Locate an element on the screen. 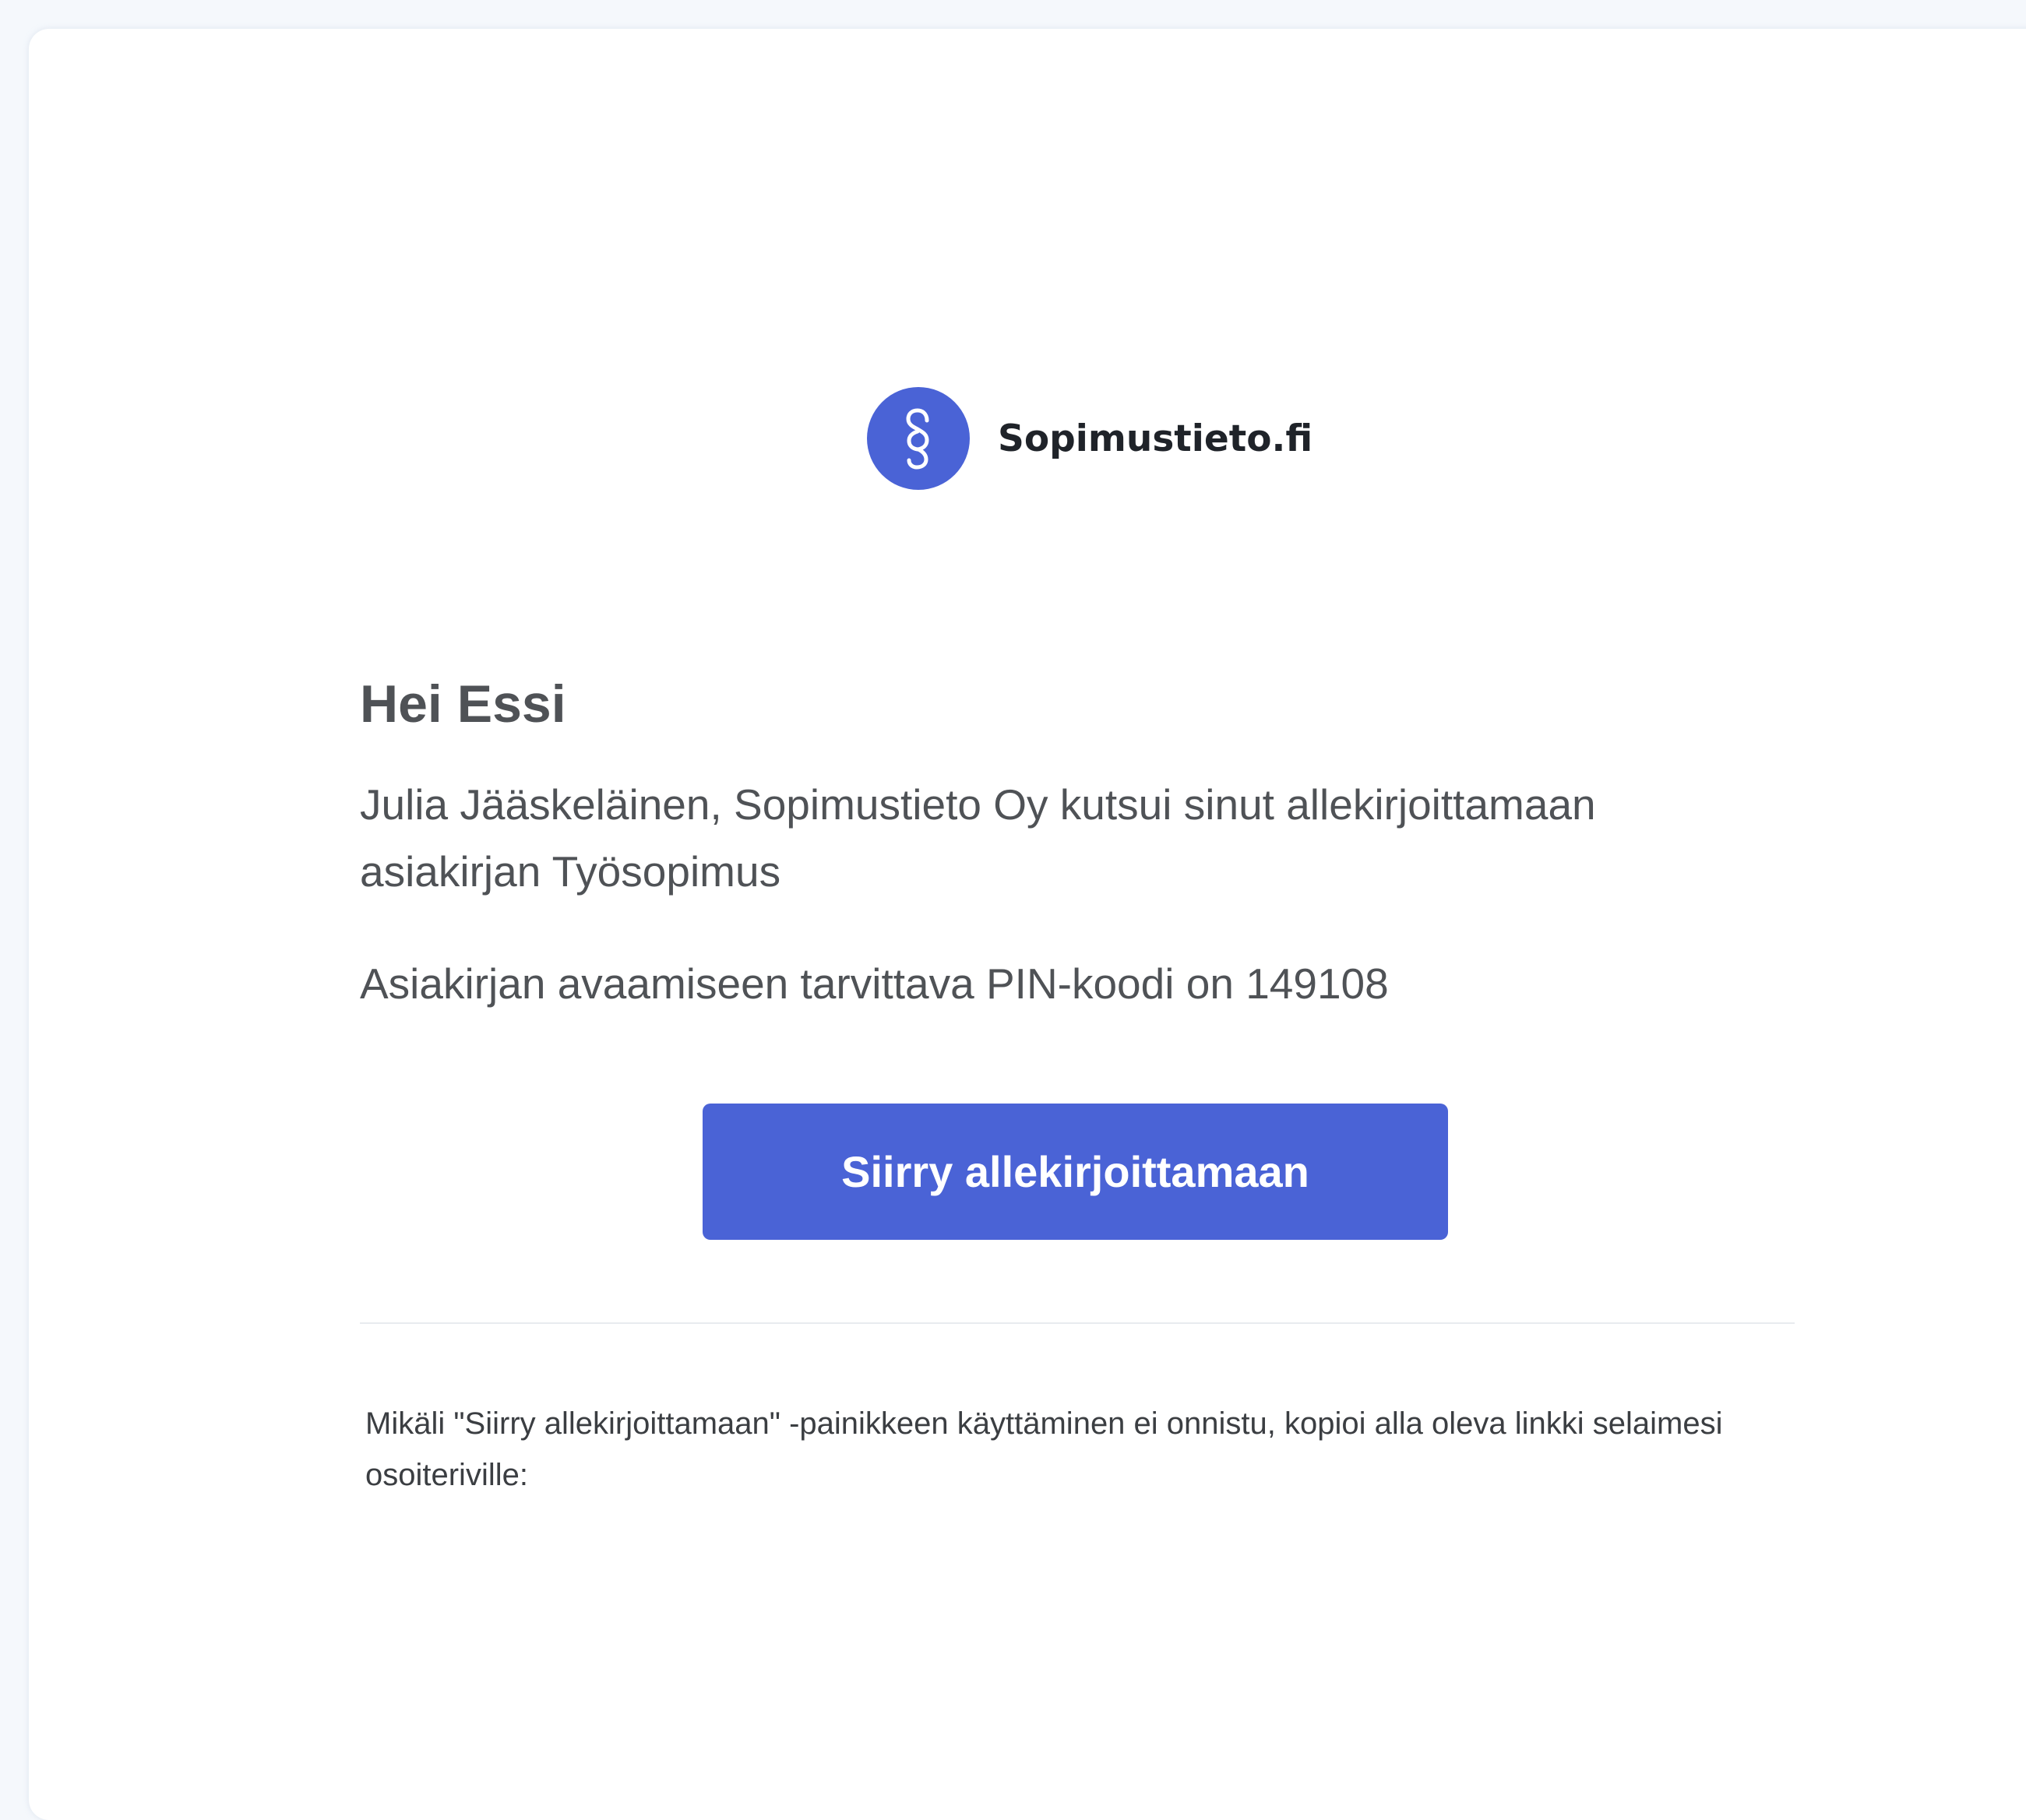  divider is located at coordinates (1077, 1323).